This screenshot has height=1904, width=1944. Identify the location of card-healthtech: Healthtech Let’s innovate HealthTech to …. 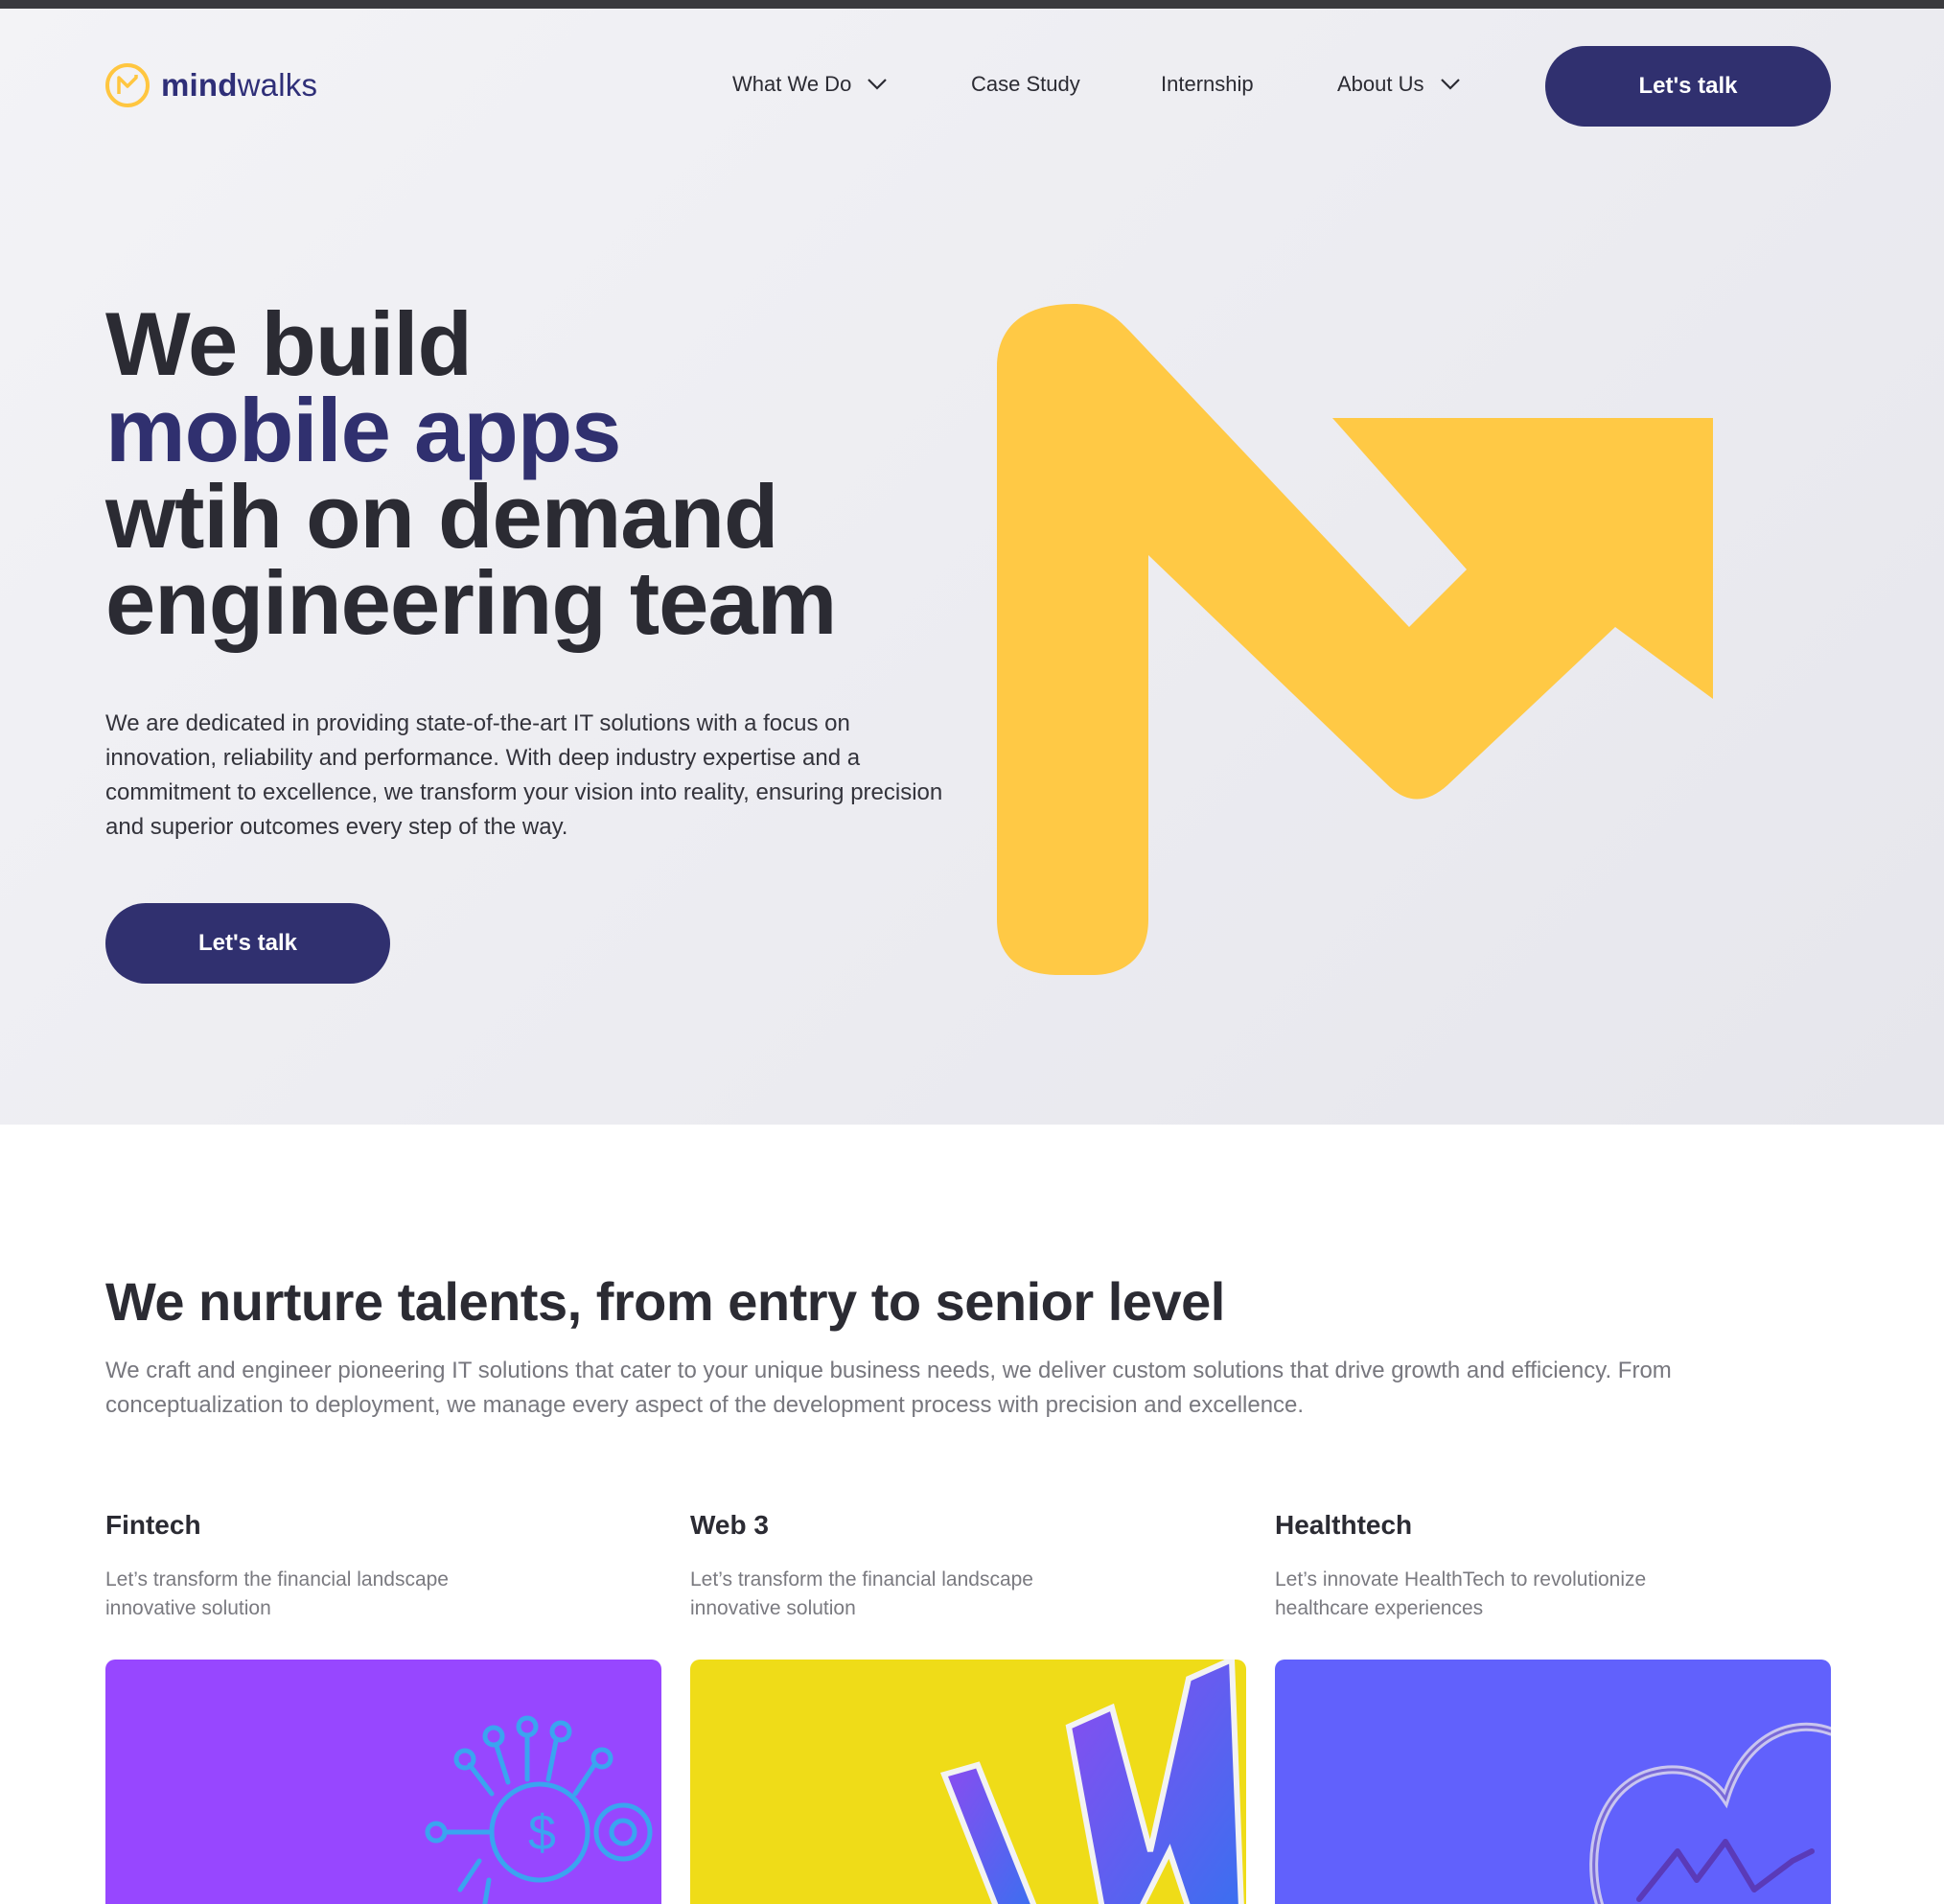
(1553, 1567).